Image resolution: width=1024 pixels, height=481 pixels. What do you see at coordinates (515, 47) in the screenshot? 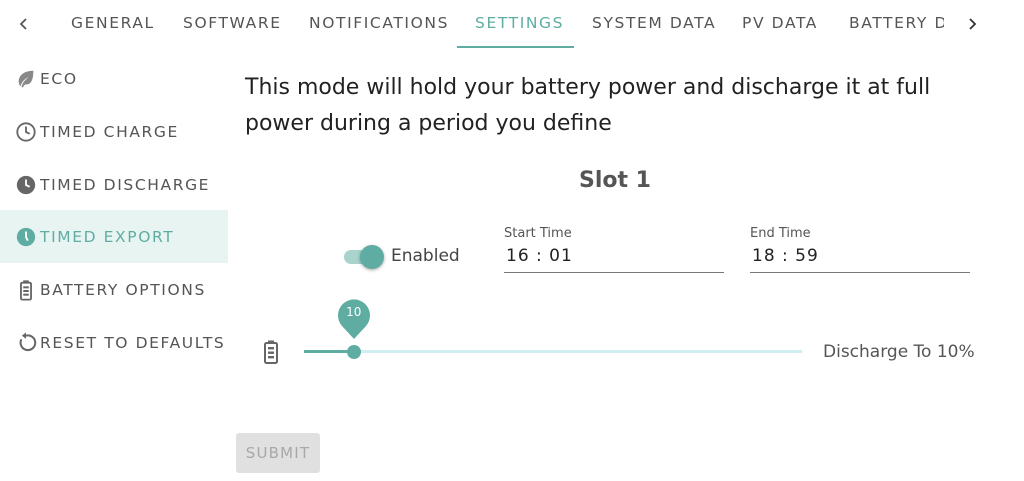
I see `active-tab-indicator` at bounding box center [515, 47].